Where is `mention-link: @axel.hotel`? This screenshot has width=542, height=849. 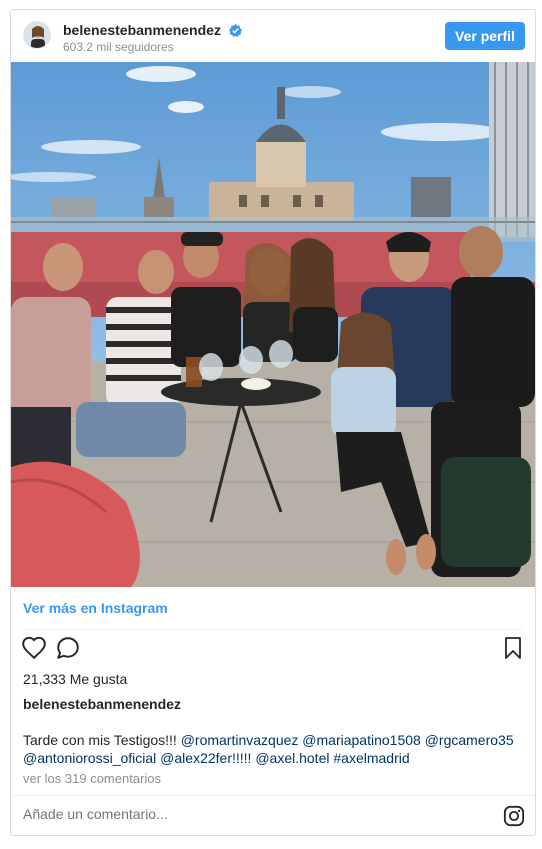
mention-link: @axel.hotel is located at coordinates (292, 758).